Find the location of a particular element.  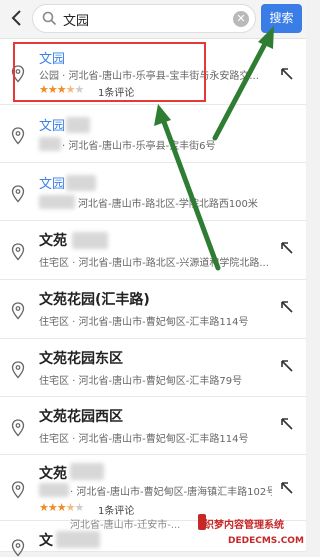

arrow-to-first-result-icon is located at coordinates (187, 187).